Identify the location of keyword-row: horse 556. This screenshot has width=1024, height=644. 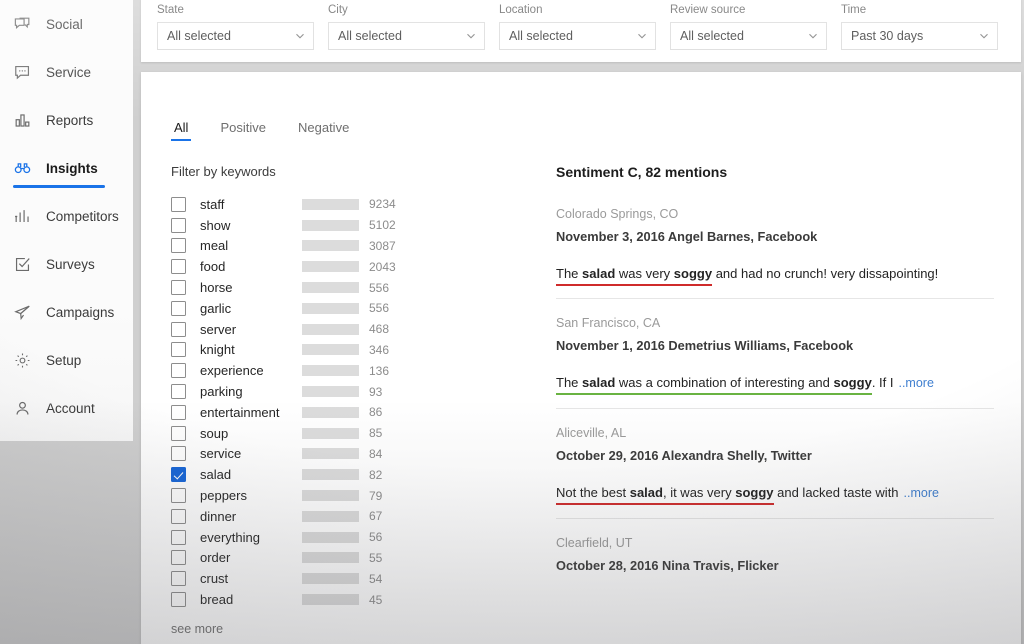
(351, 287).